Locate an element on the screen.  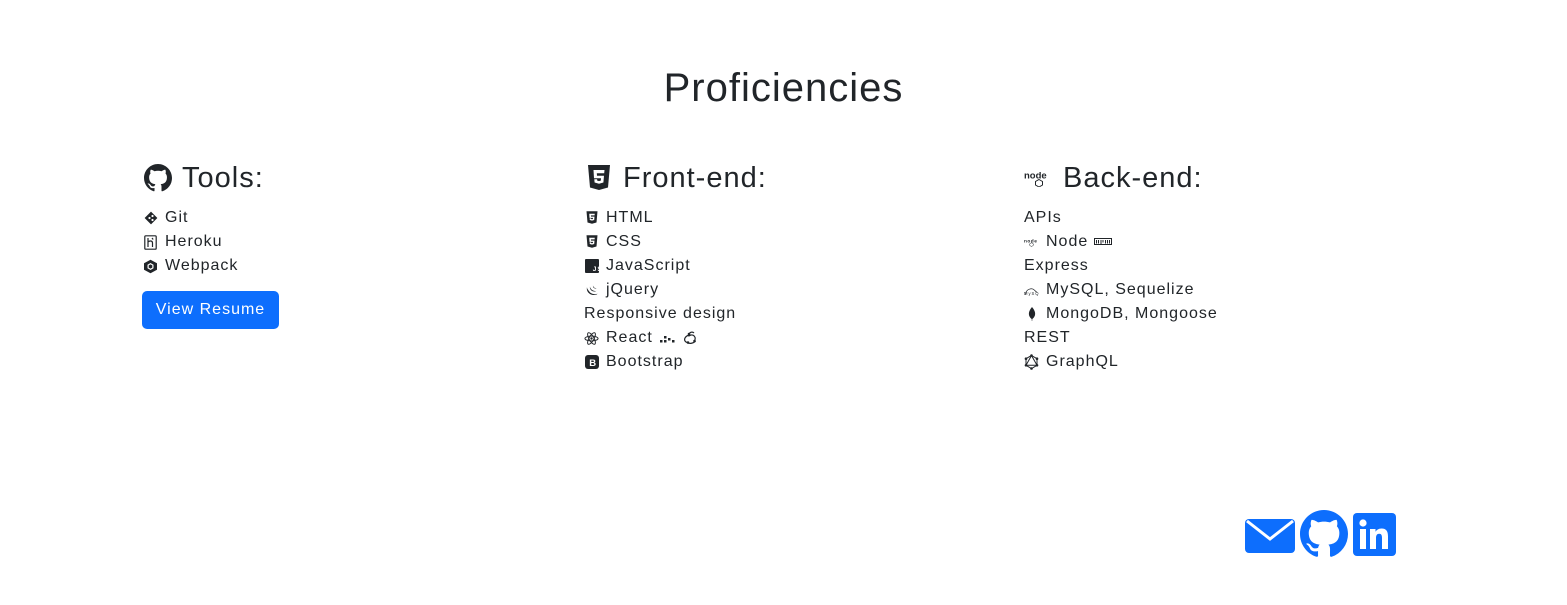
item-label: Express is located at coordinates (1056, 265).